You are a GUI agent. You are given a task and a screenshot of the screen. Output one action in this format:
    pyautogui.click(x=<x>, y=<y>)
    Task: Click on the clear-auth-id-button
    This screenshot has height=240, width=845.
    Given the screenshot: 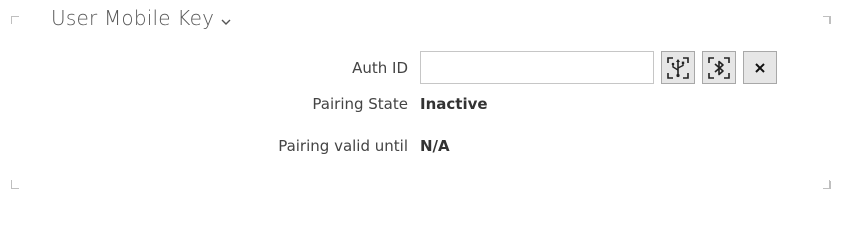 What is the action you would take?
    pyautogui.click(x=760, y=67)
    